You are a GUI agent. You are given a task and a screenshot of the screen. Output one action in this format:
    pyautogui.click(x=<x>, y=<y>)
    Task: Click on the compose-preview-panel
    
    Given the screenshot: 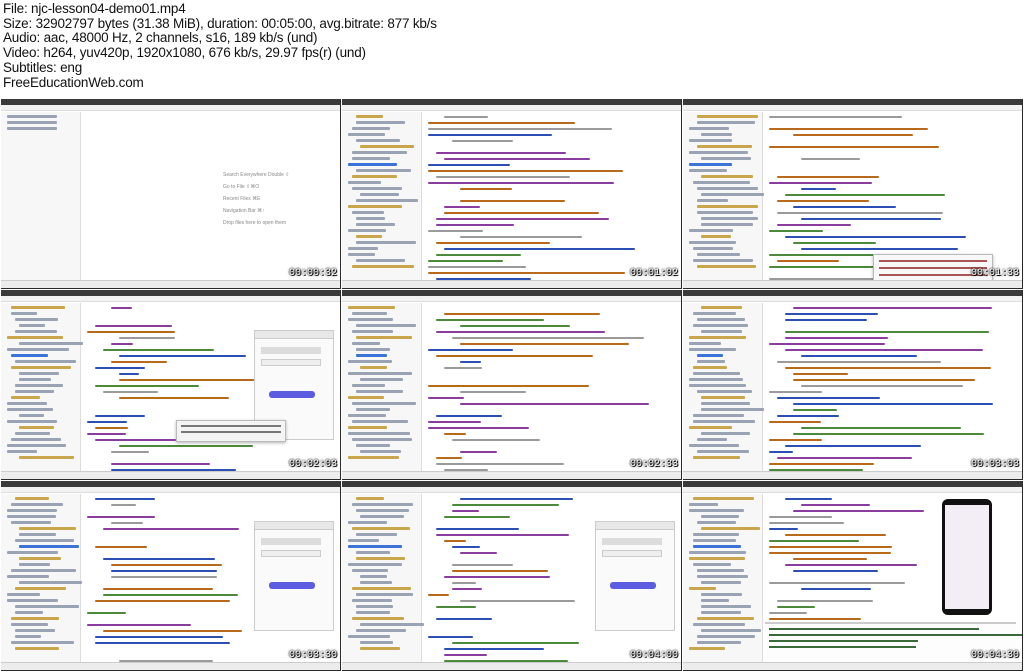 What is the action you would take?
    pyautogui.click(x=294, y=576)
    